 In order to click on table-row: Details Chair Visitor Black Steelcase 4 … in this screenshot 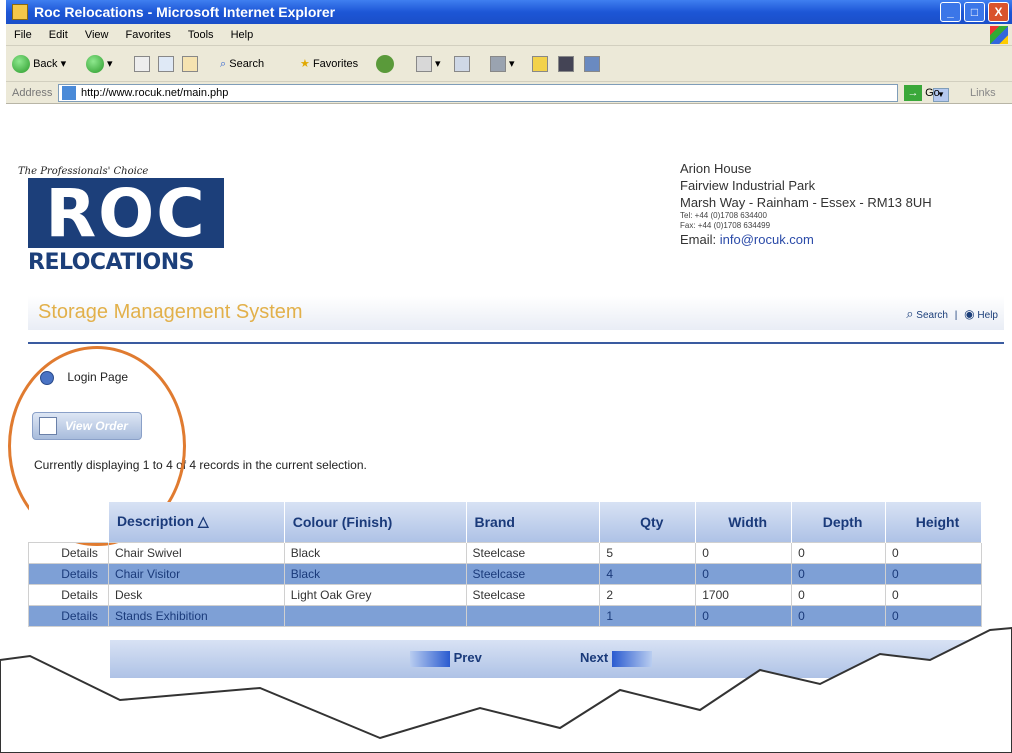, I will do `click(505, 573)`.